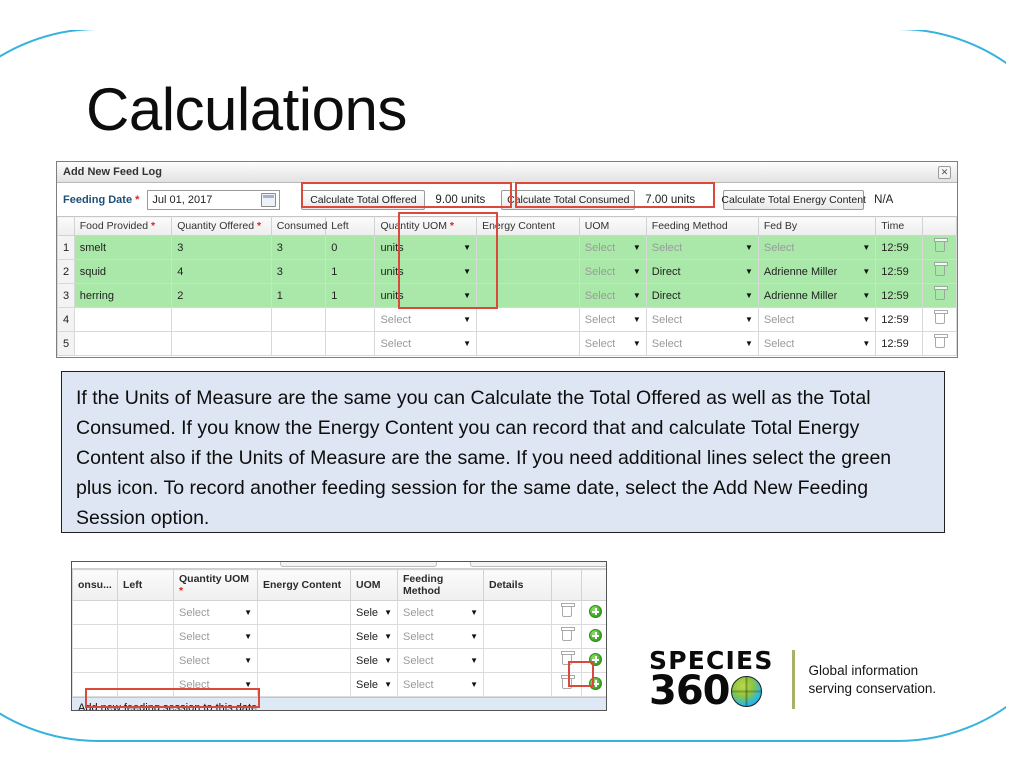 The height and width of the screenshot is (768, 1024). I want to click on cell-food-provided: smelt, so click(123, 247).